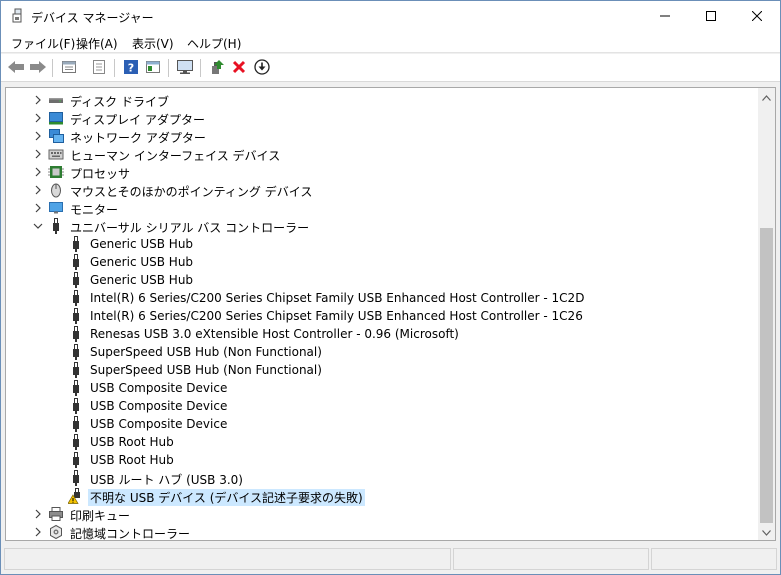  I want to click on tree-item-label: USB Composite Device, so click(159, 424).